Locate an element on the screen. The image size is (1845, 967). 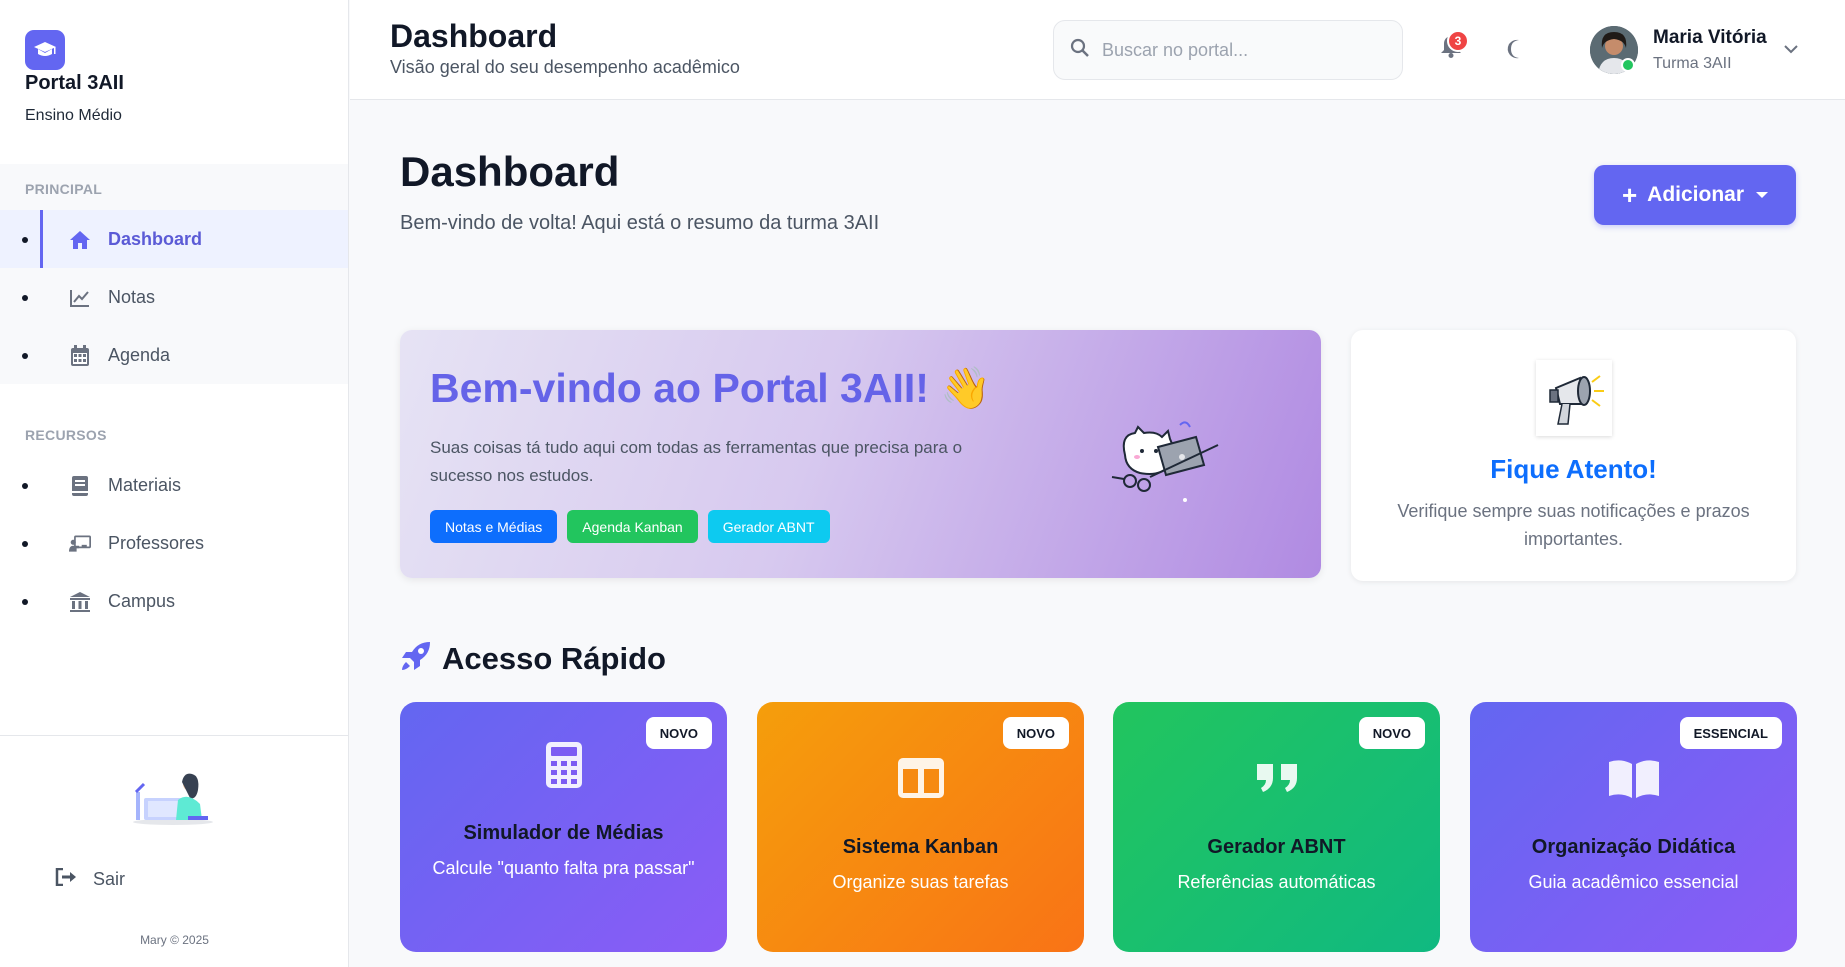
add-button: + Adicionar is located at coordinates (1695, 195).